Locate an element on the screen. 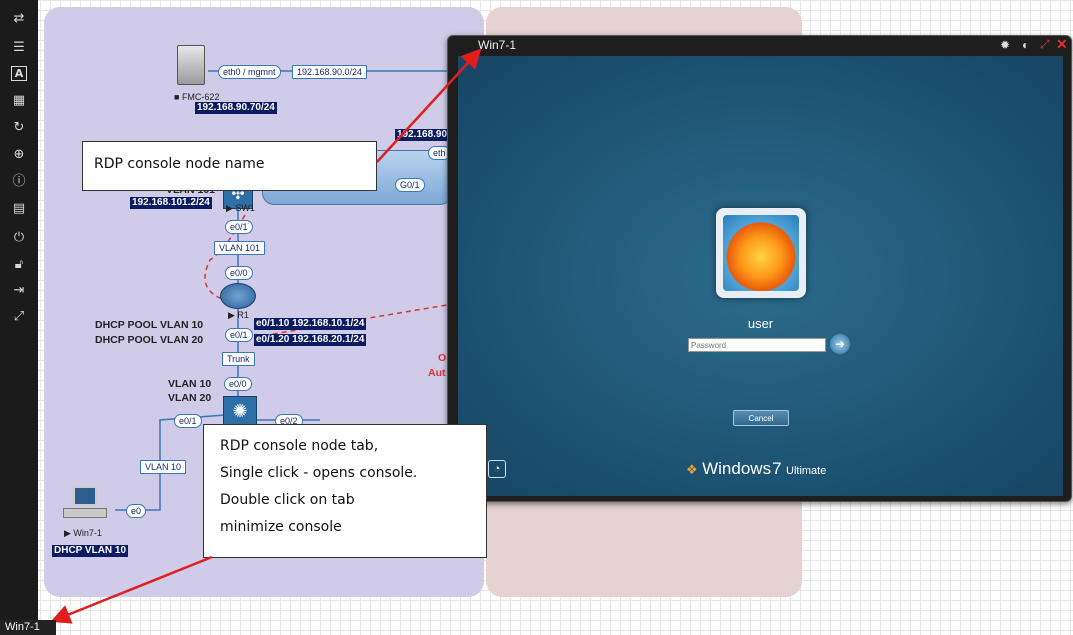 Image resolution: width=1073 pixels, height=635 pixels. router-g01-label: G0/1 is located at coordinates (410, 185).